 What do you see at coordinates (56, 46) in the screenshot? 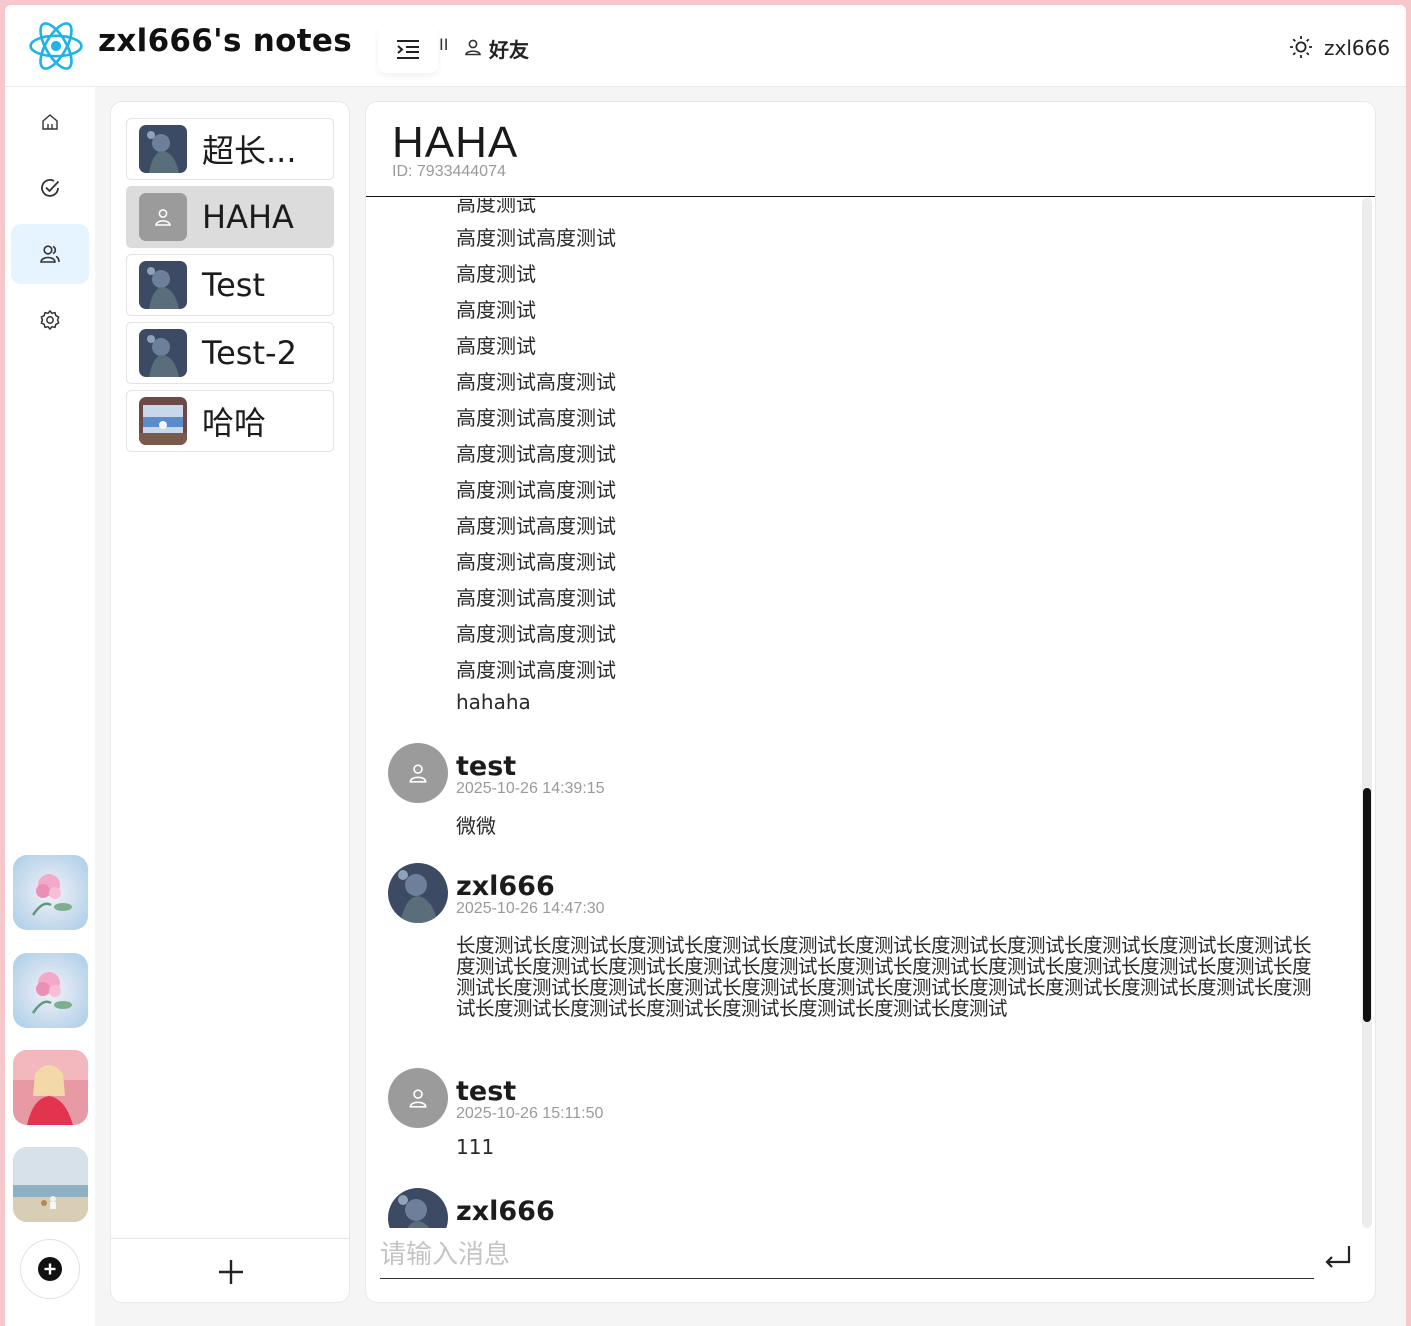
I see `react-logo-icon` at bounding box center [56, 46].